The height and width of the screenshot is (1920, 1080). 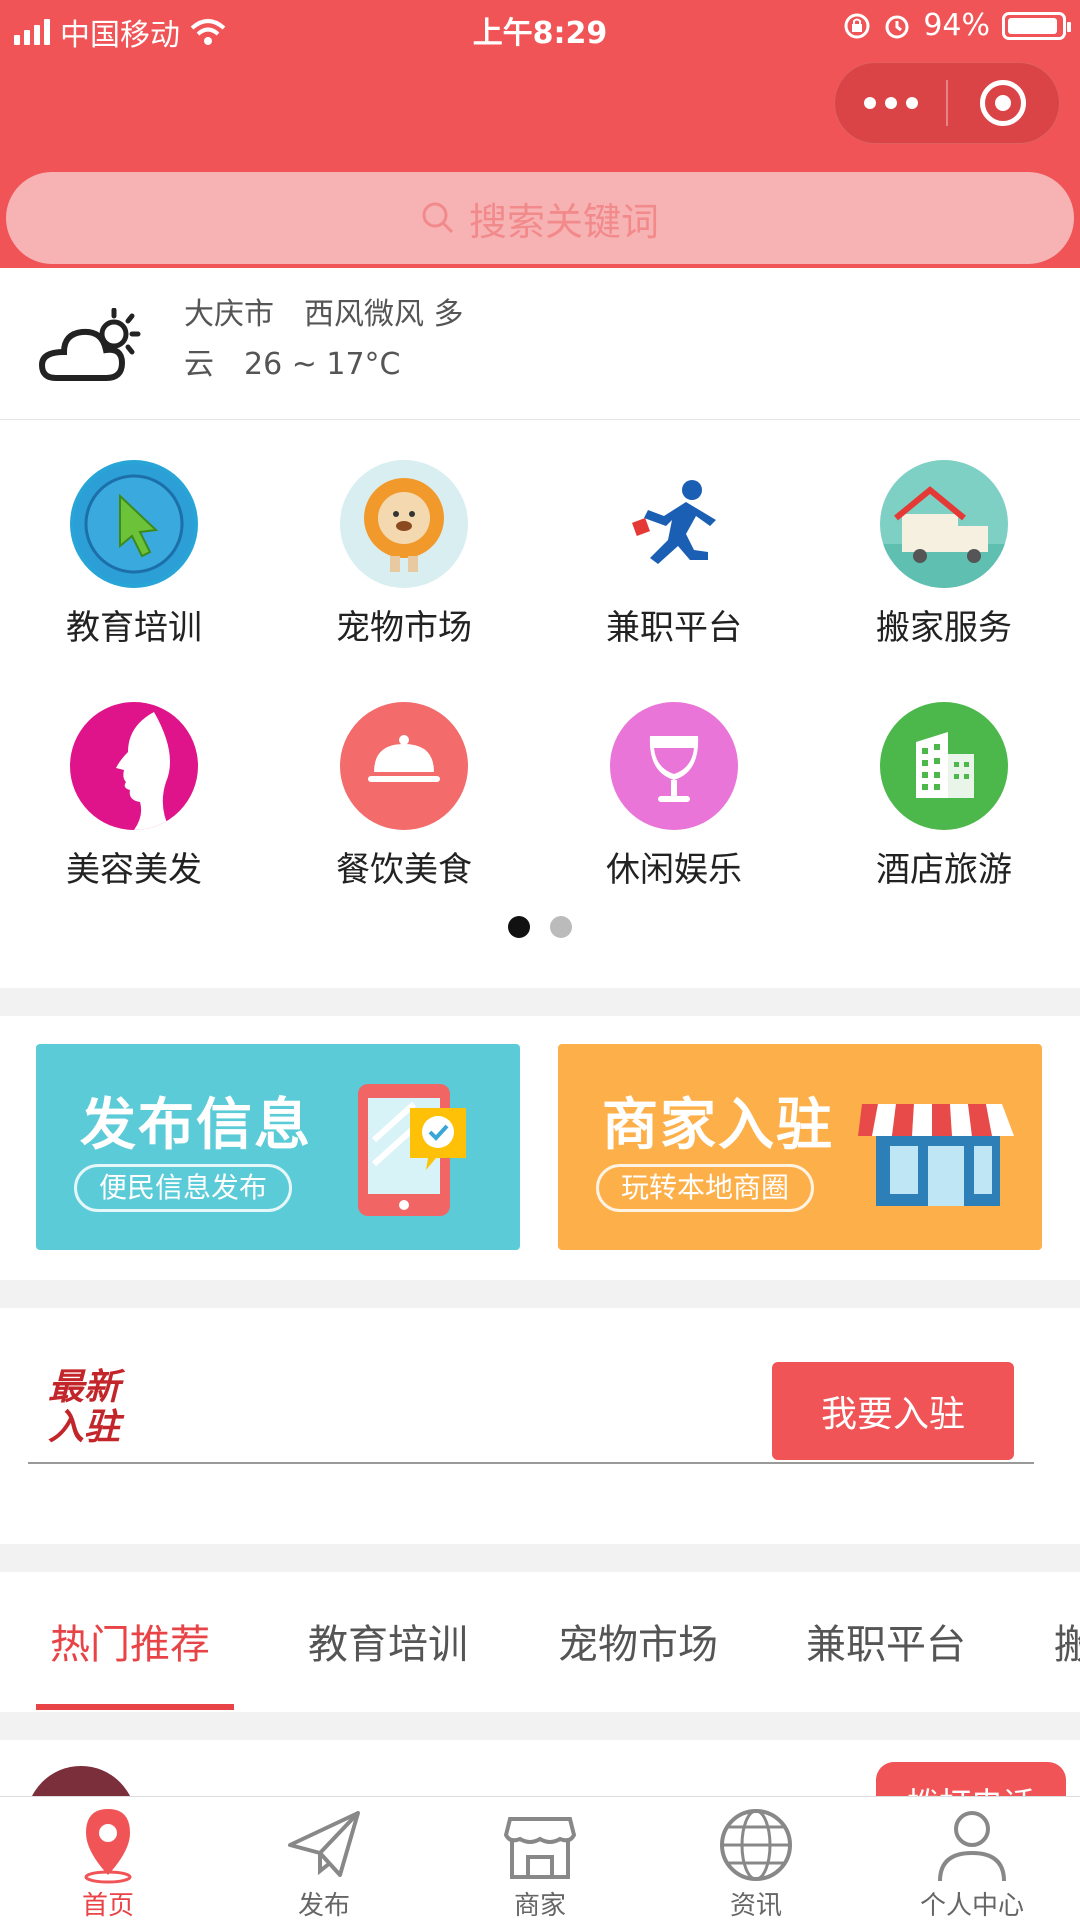 I want to click on nav-label: 首页, so click(x=107, y=1905).